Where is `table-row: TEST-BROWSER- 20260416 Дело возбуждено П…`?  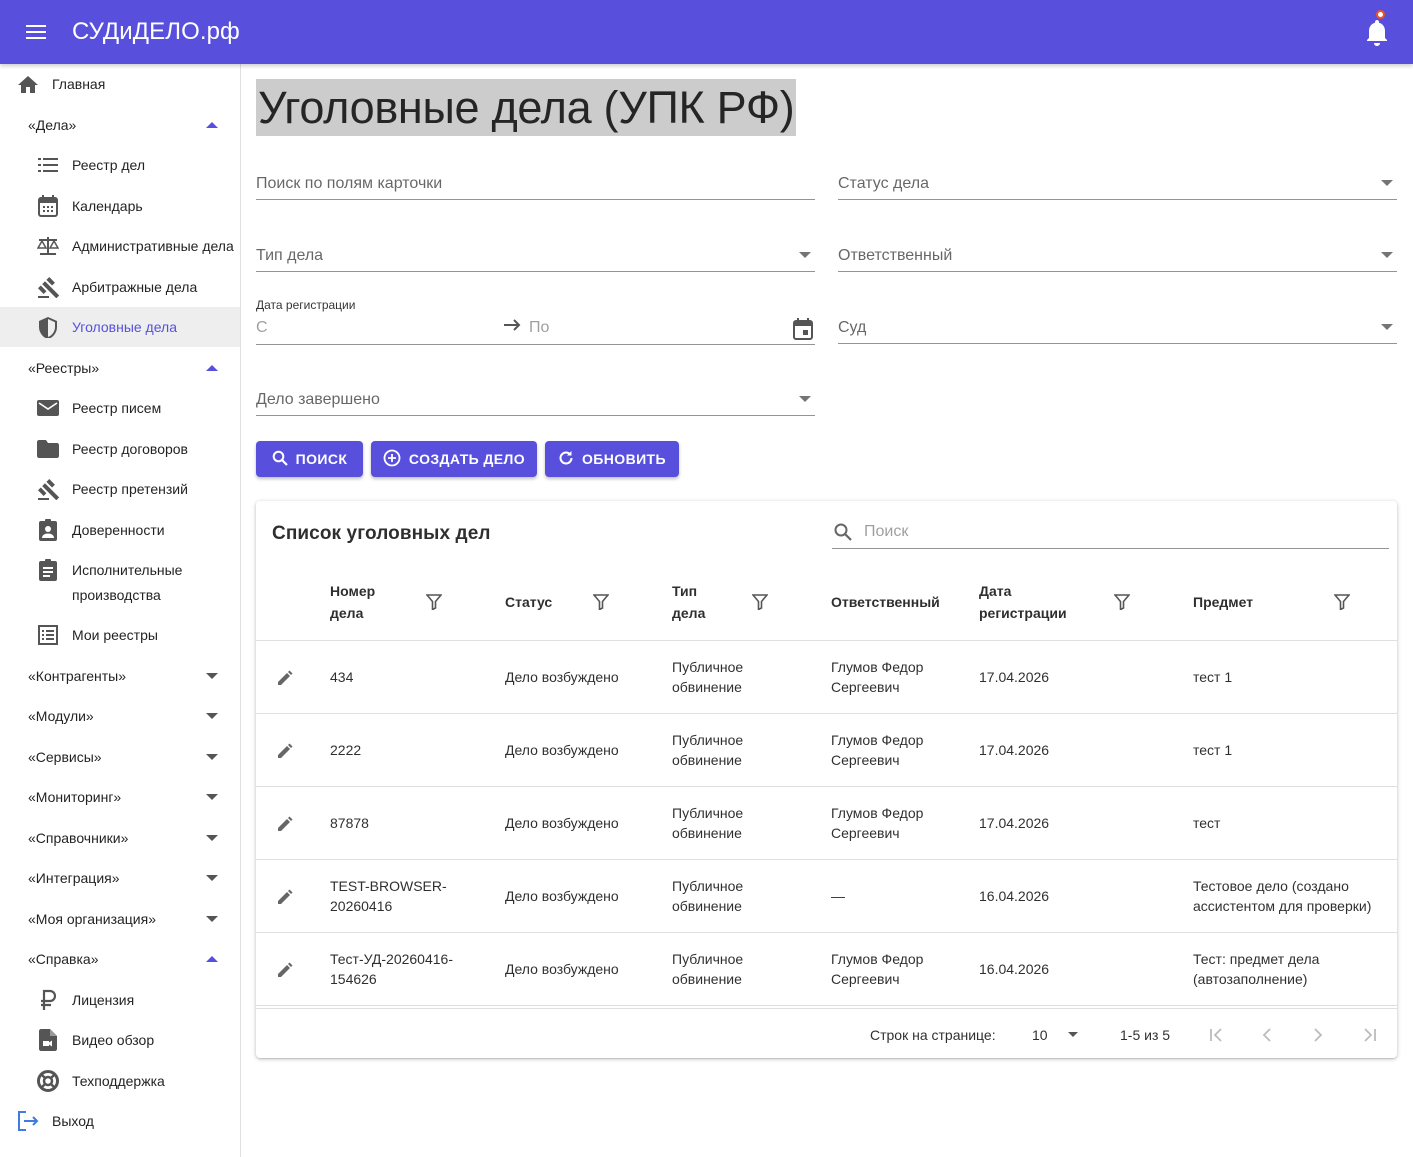 table-row: TEST-BROWSER- 20260416 Дело возбуждено П… is located at coordinates (826, 896).